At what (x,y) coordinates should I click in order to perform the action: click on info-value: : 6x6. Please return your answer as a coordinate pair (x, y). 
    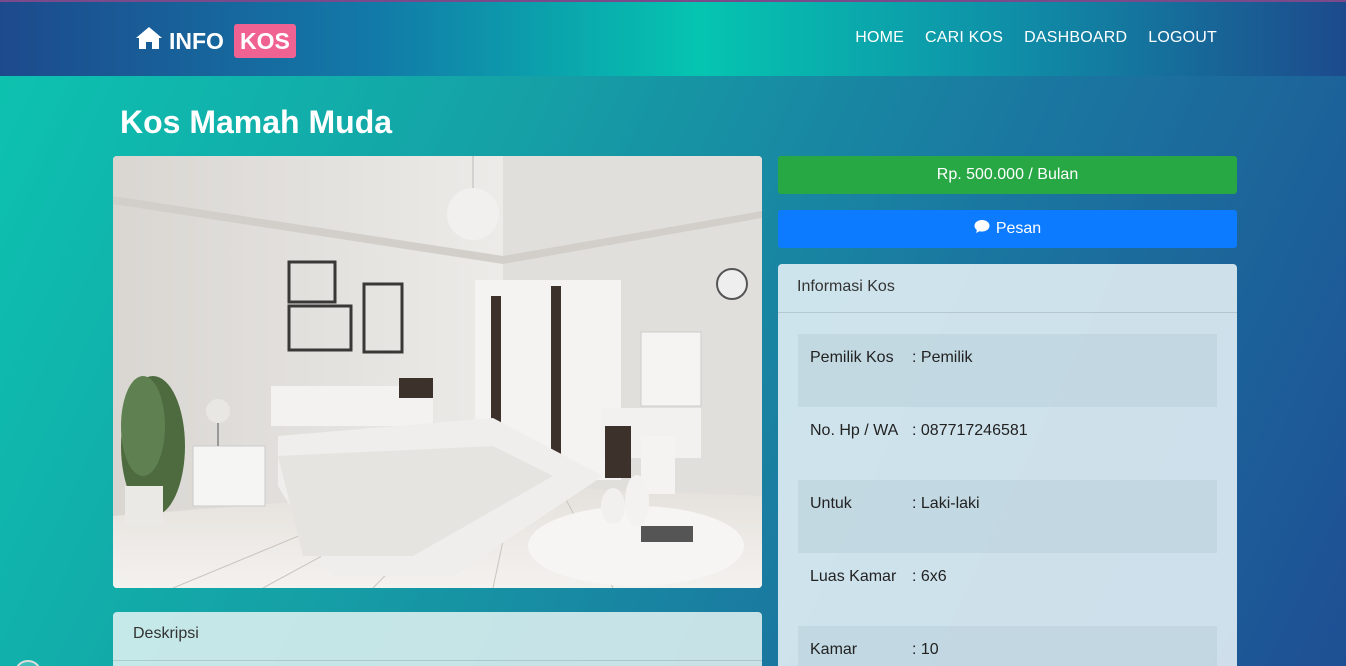
    Looking at the image, I should click on (929, 576).